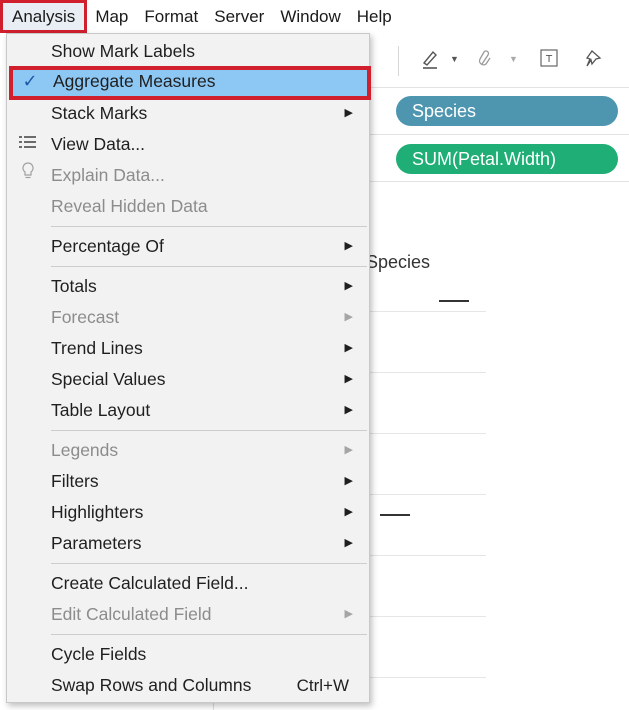 This screenshot has width=629, height=710. Describe the element at coordinates (111, 16) in the screenshot. I see `menu-map: Map` at that location.